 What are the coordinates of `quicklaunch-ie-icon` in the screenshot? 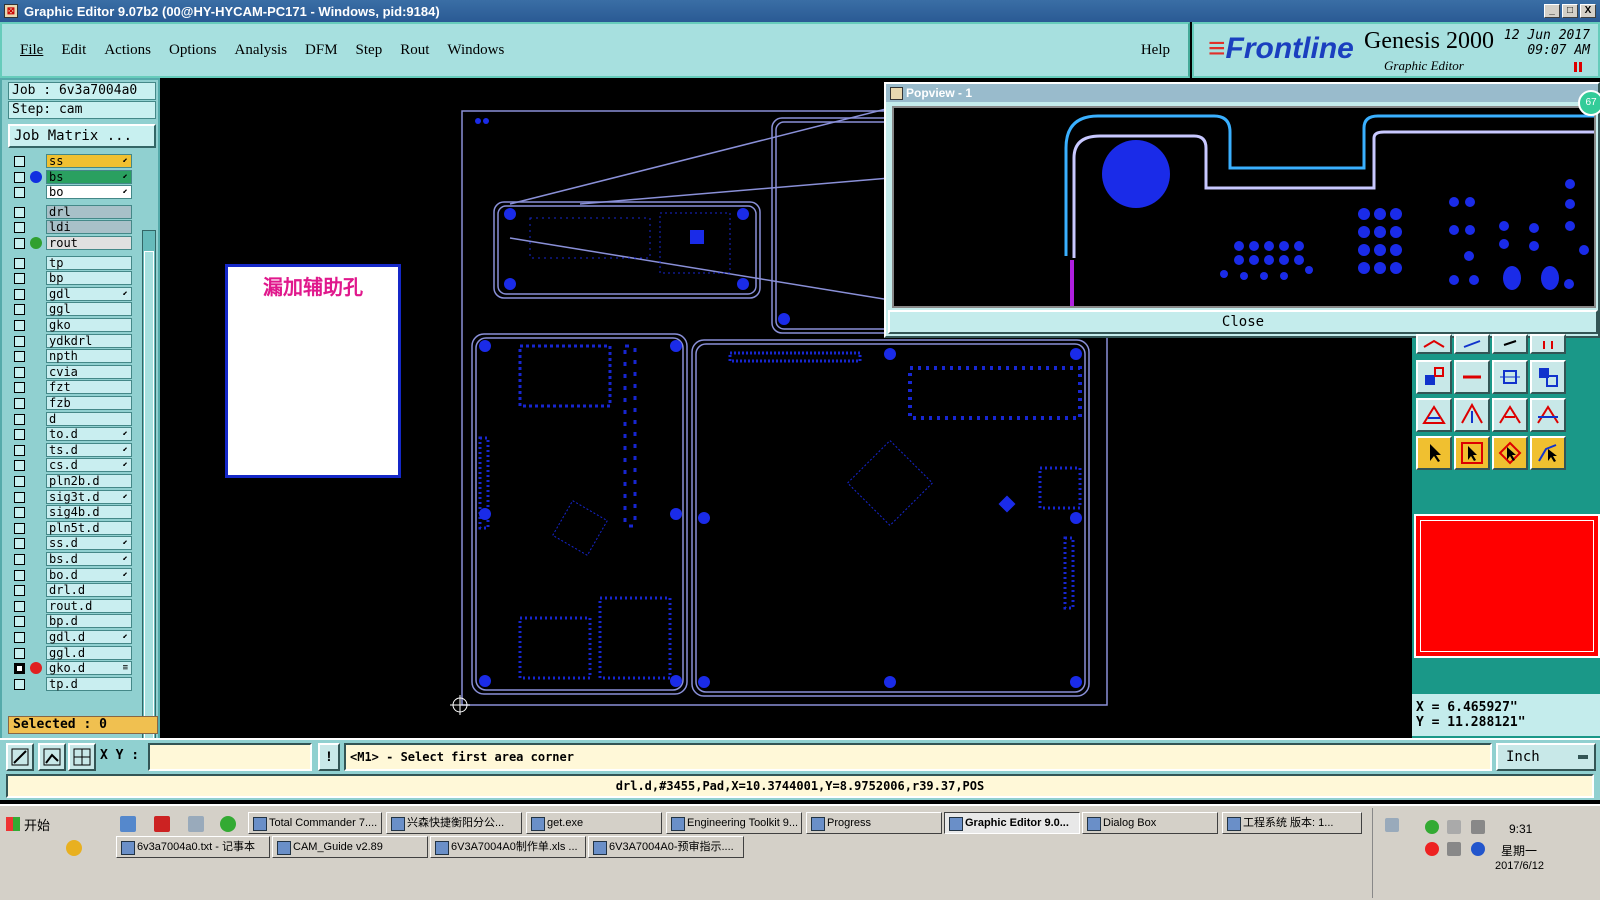 It's located at (228, 824).